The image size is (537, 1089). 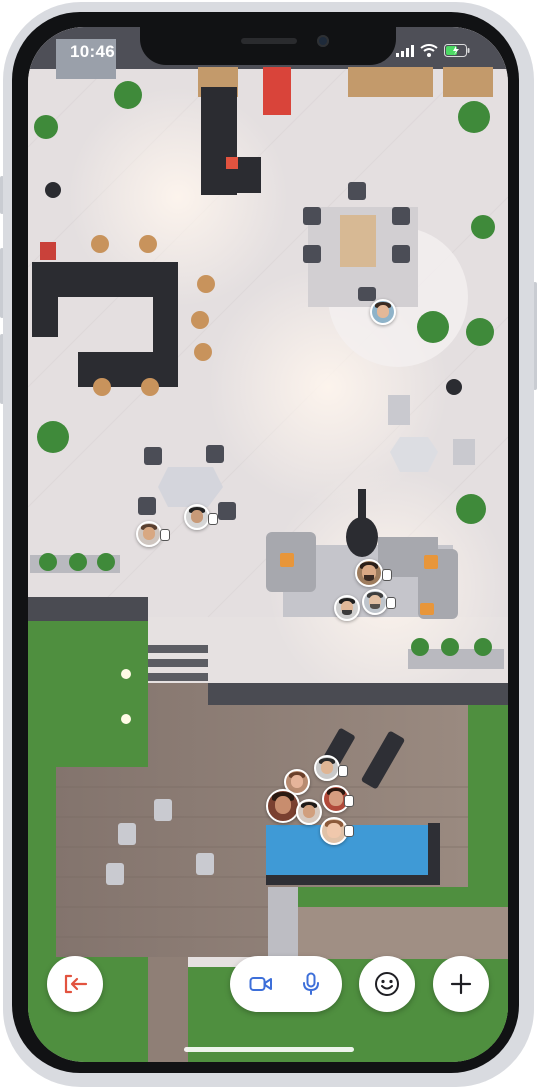 What do you see at coordinates (286, 984) in the screenshot?
I see `media-controls` at bounding box center [286, 984].